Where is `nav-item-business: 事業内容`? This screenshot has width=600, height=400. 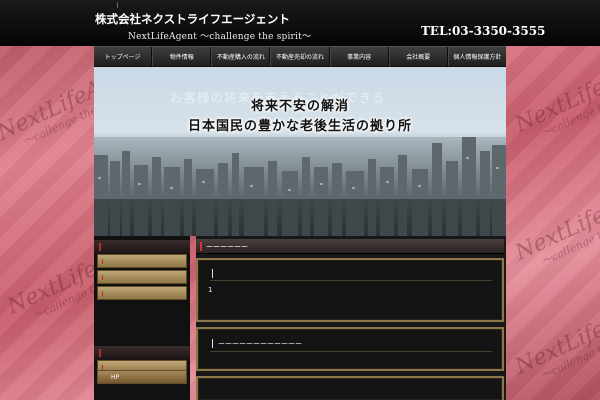 nav-item-business: 事業内容 is located at coordinates (359, 56).